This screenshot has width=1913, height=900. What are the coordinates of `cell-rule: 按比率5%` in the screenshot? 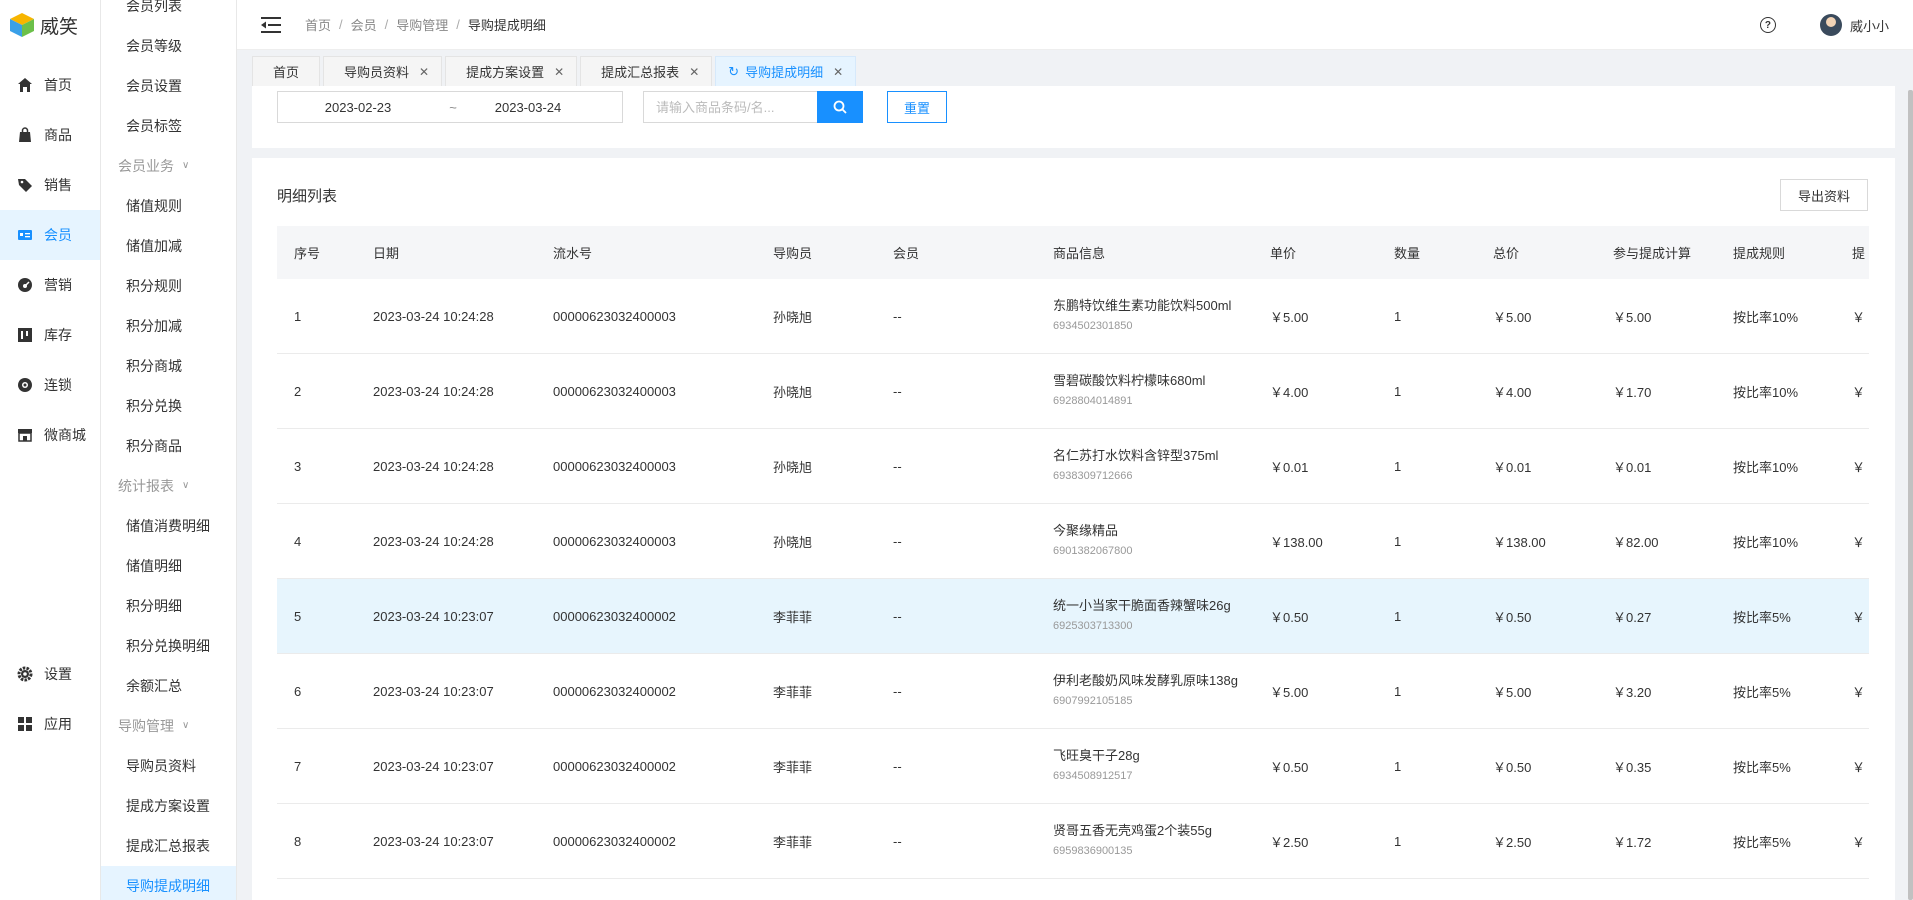 It's located at (1762, 617).